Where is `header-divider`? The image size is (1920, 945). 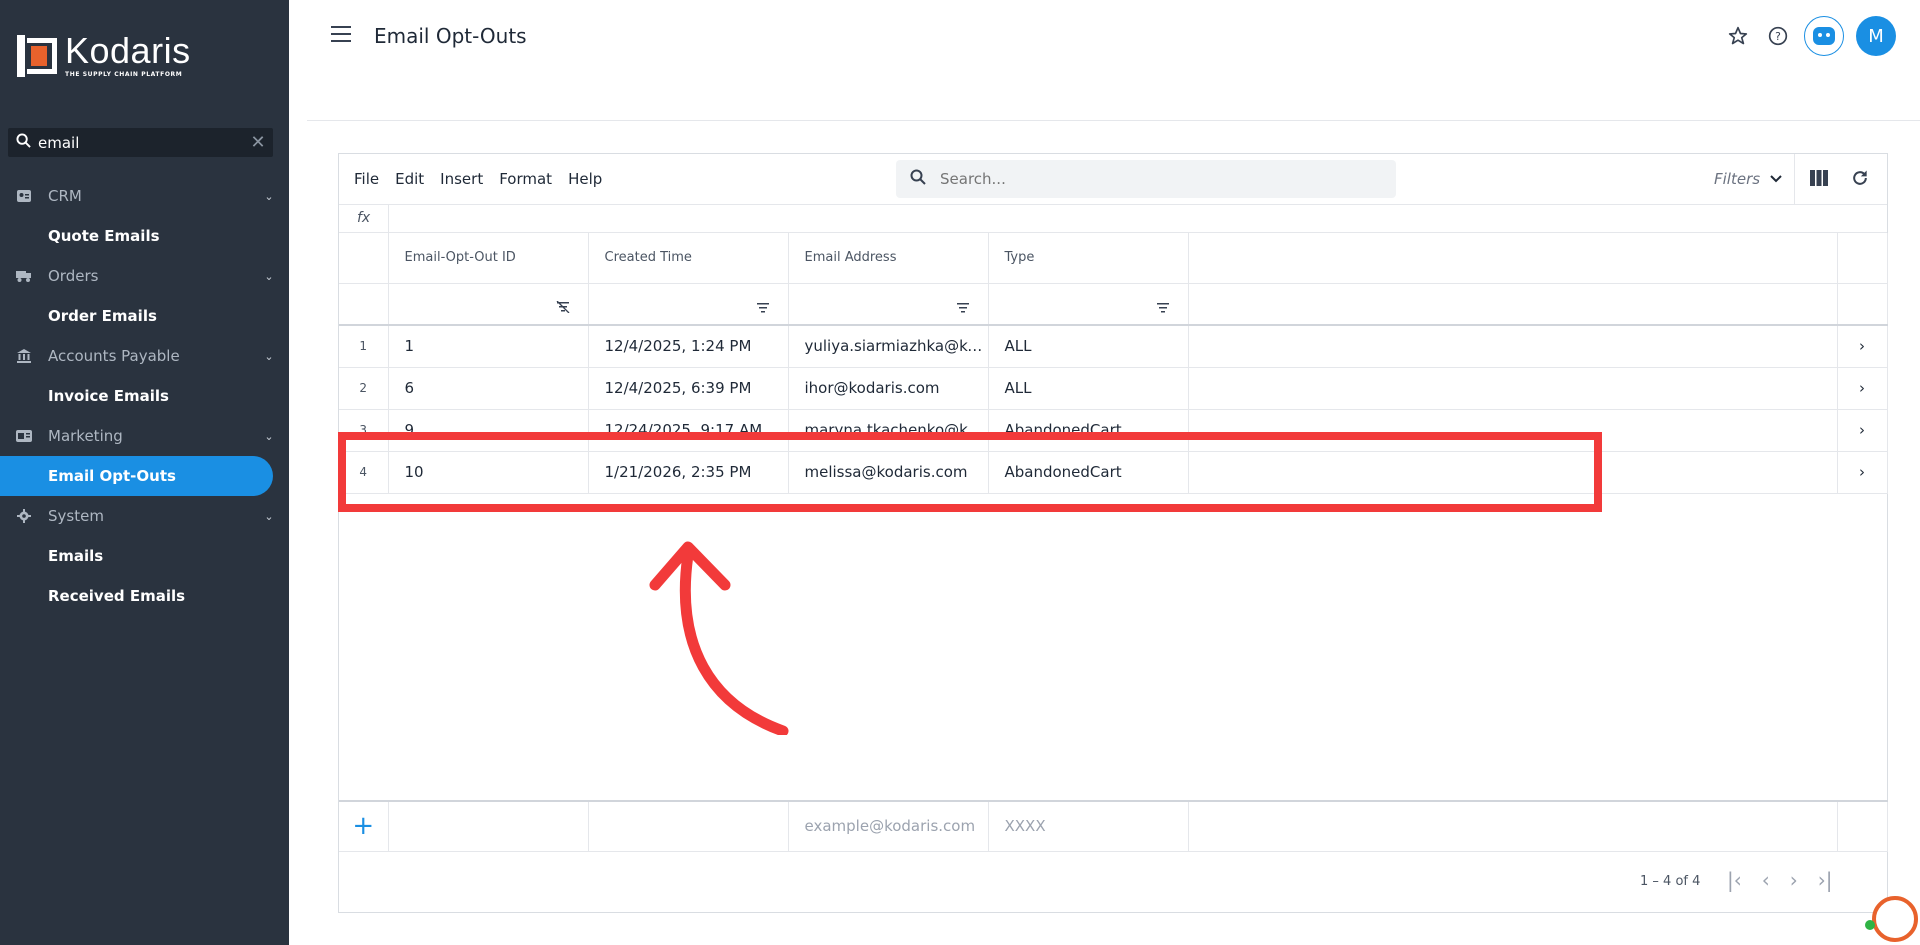 header-divider is located at coordinates (1113, 120).